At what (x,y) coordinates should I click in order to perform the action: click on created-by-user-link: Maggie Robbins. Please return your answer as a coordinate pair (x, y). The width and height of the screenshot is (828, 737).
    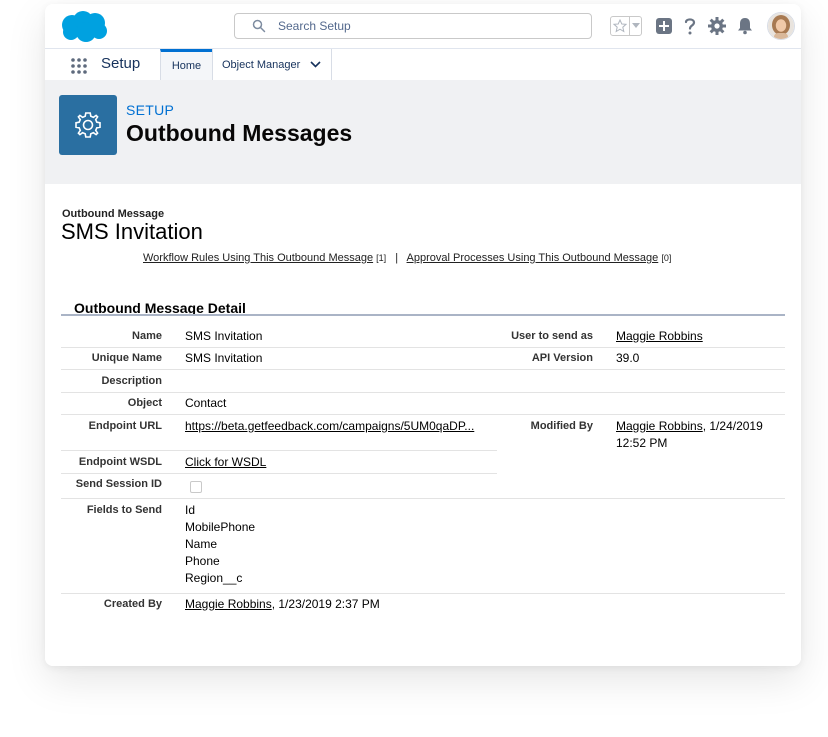
    Looking at the image, I should click on (228, 604).